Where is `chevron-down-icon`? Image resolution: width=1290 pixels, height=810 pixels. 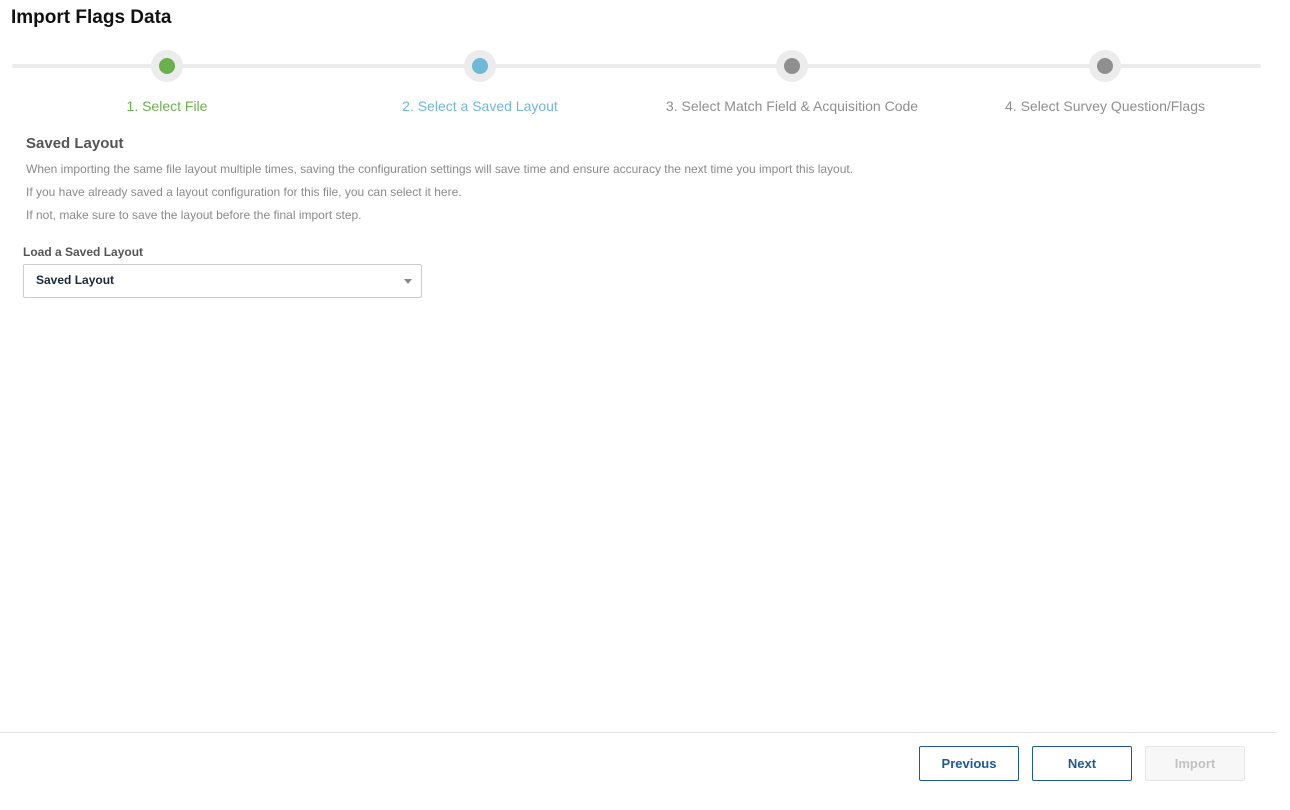 chevron-down-icon is located at coordinates (408, 281).